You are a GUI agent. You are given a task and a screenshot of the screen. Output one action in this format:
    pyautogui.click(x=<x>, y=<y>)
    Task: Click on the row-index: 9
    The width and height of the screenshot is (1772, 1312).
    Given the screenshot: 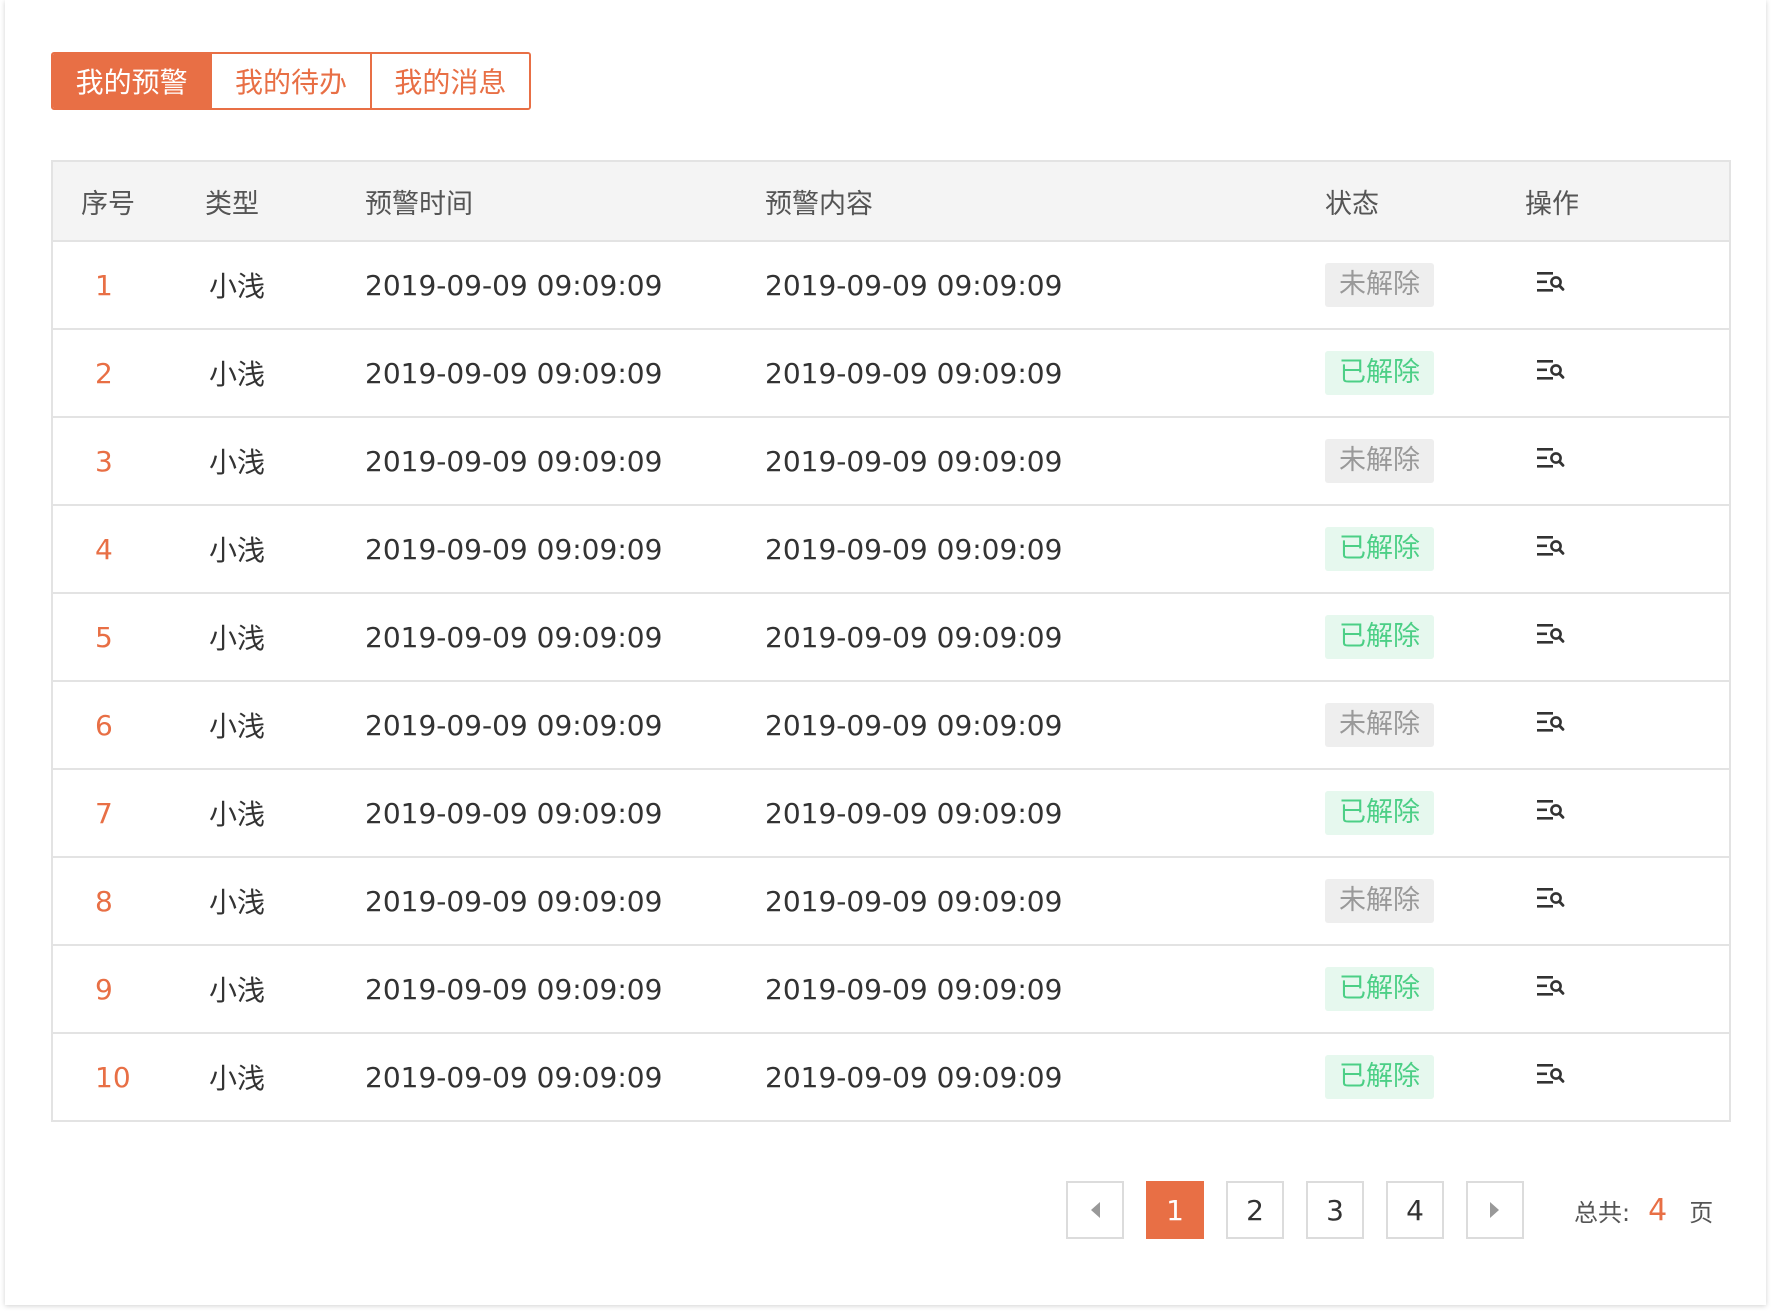 What is the action you would take?
    pyautogui.click(x=104, y=989)
    